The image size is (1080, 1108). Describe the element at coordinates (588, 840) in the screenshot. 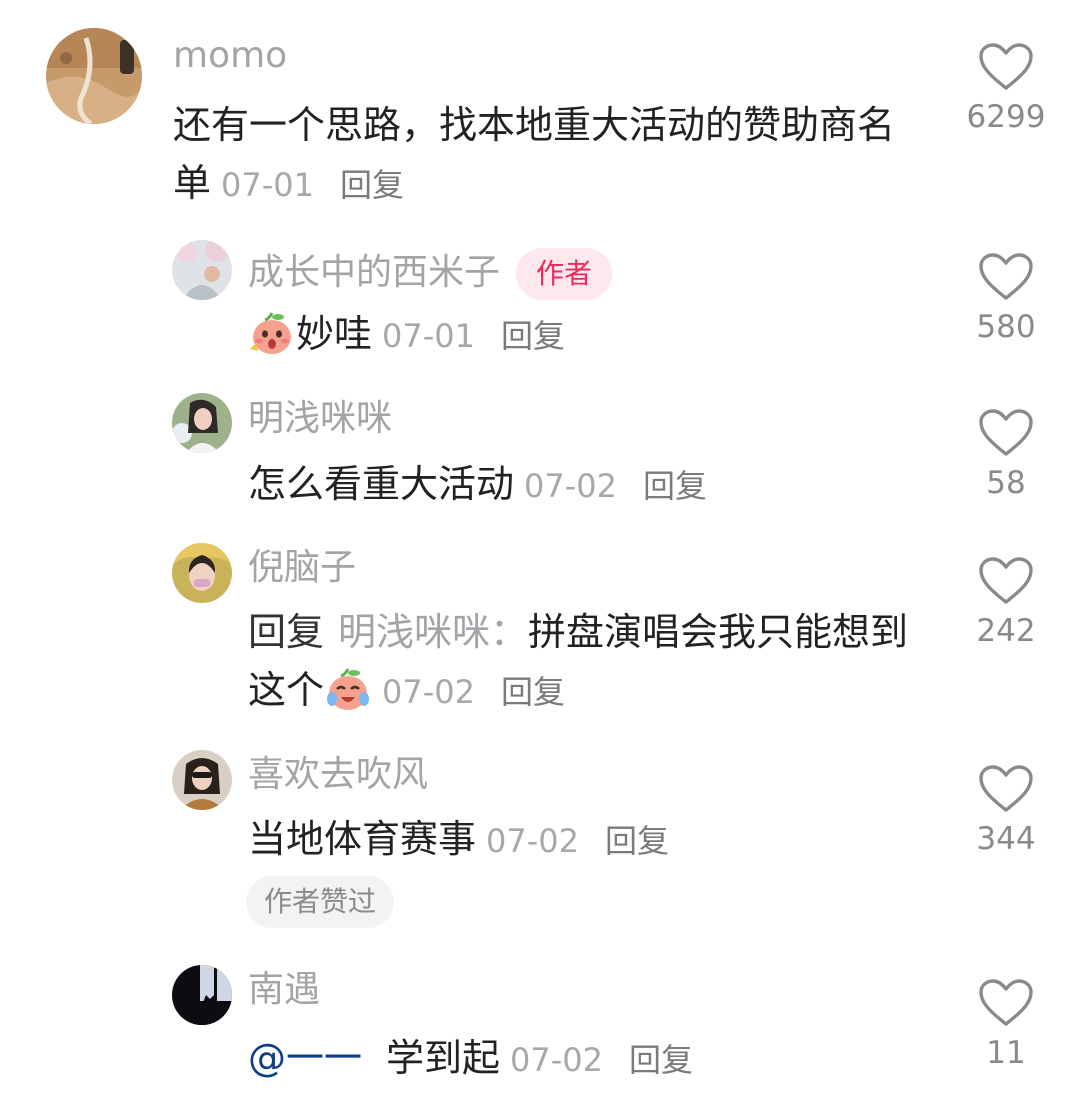

I see `comment-body: 当地体育赛事 07-02 回复` at that location.